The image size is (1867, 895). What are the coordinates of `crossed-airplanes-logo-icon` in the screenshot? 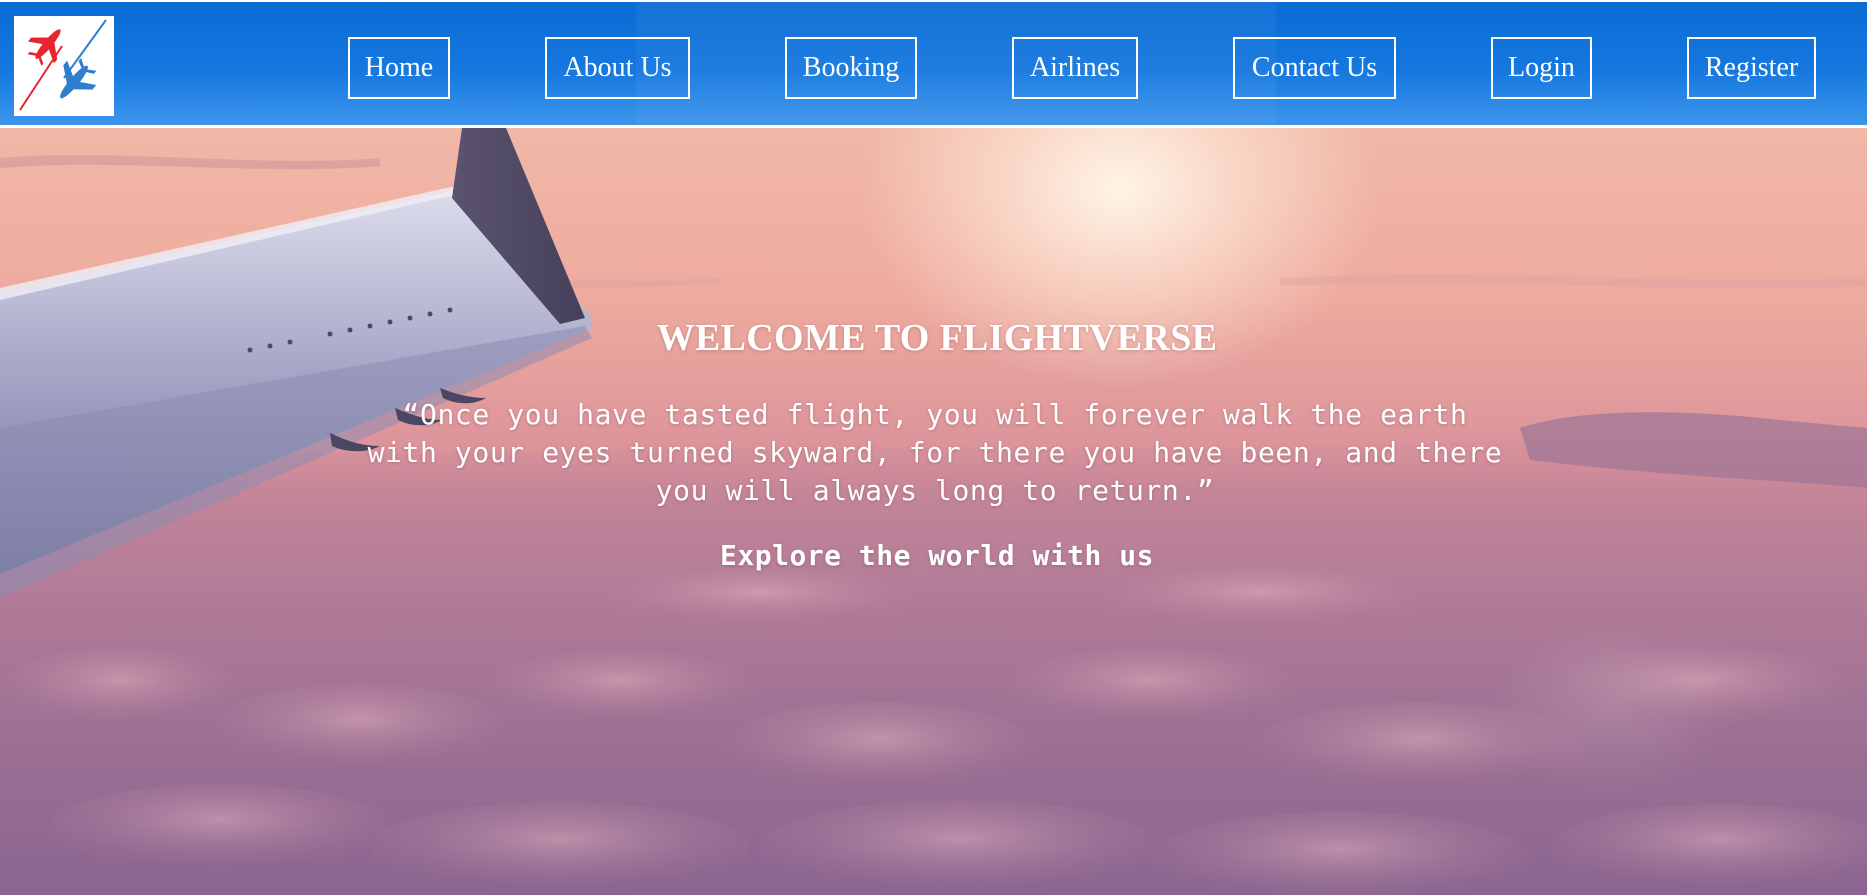 It's located at (63, 65).